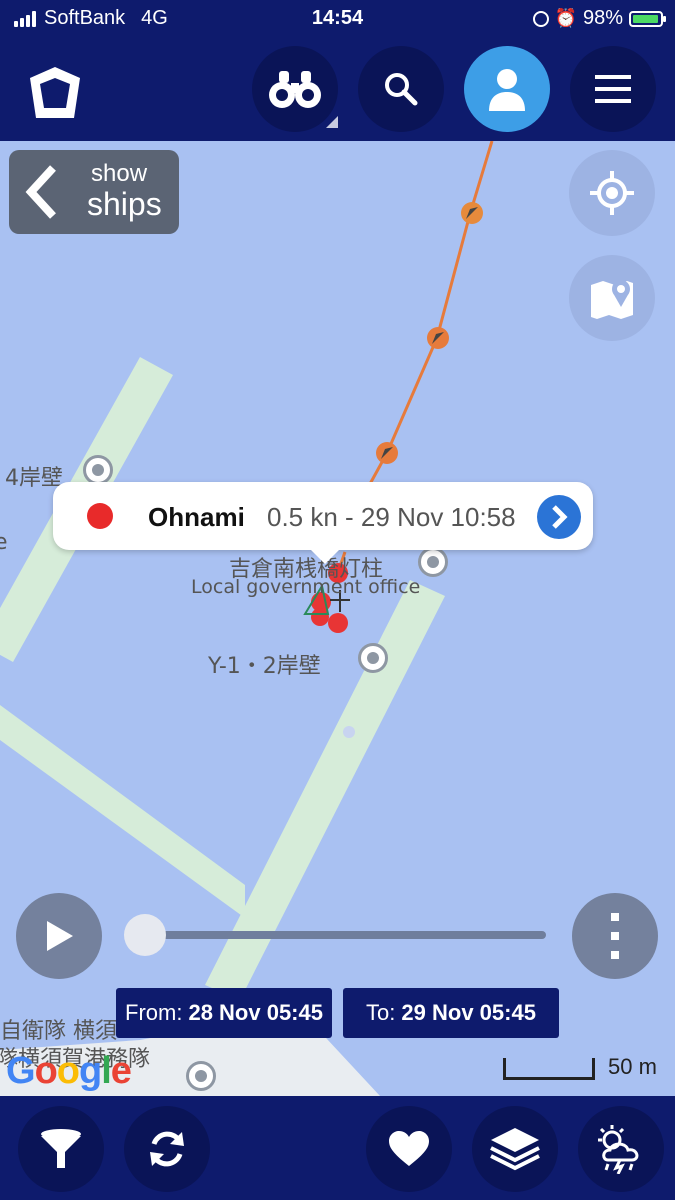  I want to click on weather-icon, so click(618, 1149).